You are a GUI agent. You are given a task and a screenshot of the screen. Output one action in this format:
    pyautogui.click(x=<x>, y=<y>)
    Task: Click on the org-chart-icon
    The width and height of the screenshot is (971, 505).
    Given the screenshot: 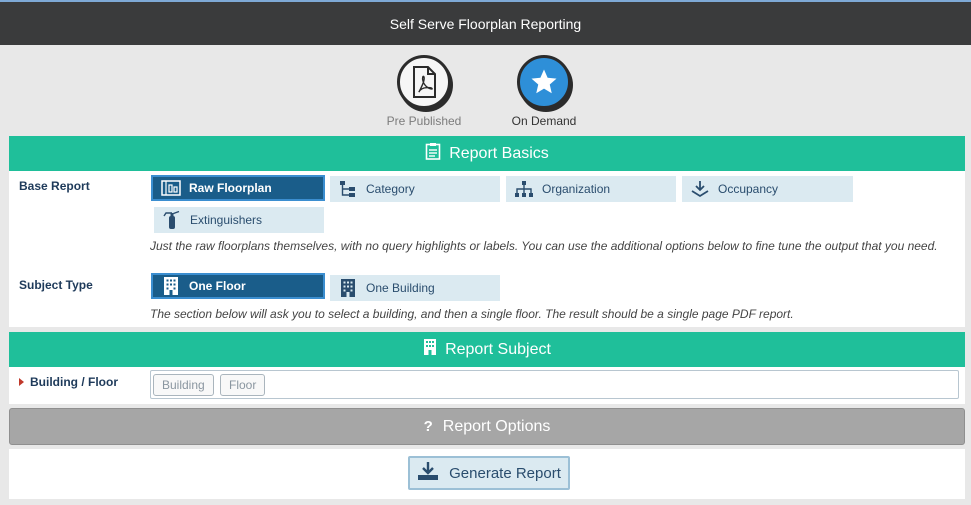 What is the action you would take?
    pyautogui.click(x=524, y=189)
    